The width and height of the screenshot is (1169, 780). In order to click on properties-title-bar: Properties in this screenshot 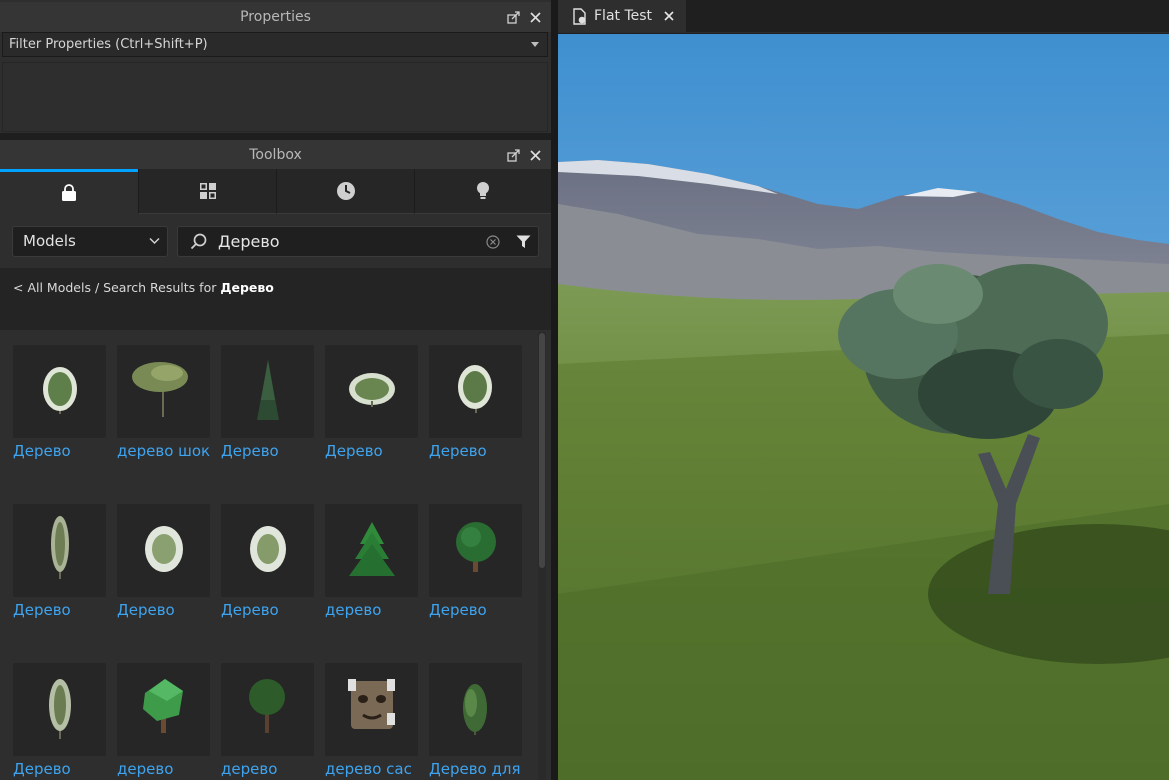, I will do `click(275, 17)`.